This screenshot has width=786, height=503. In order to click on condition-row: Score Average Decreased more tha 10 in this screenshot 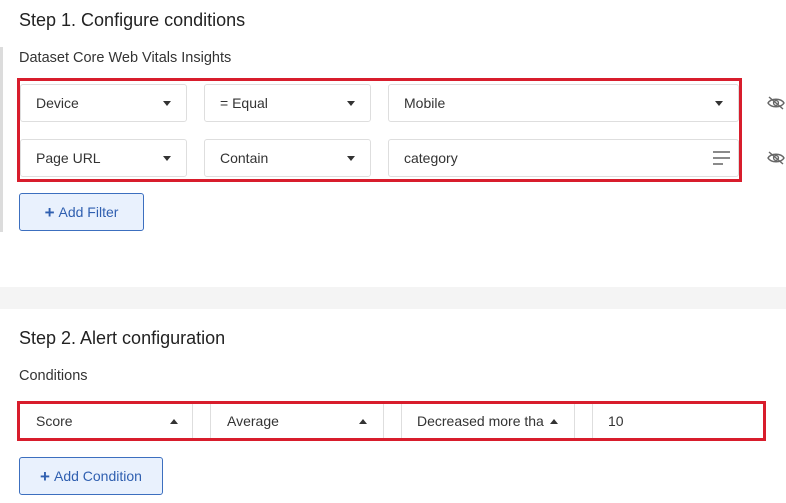, I will do `click(391, 421)`.